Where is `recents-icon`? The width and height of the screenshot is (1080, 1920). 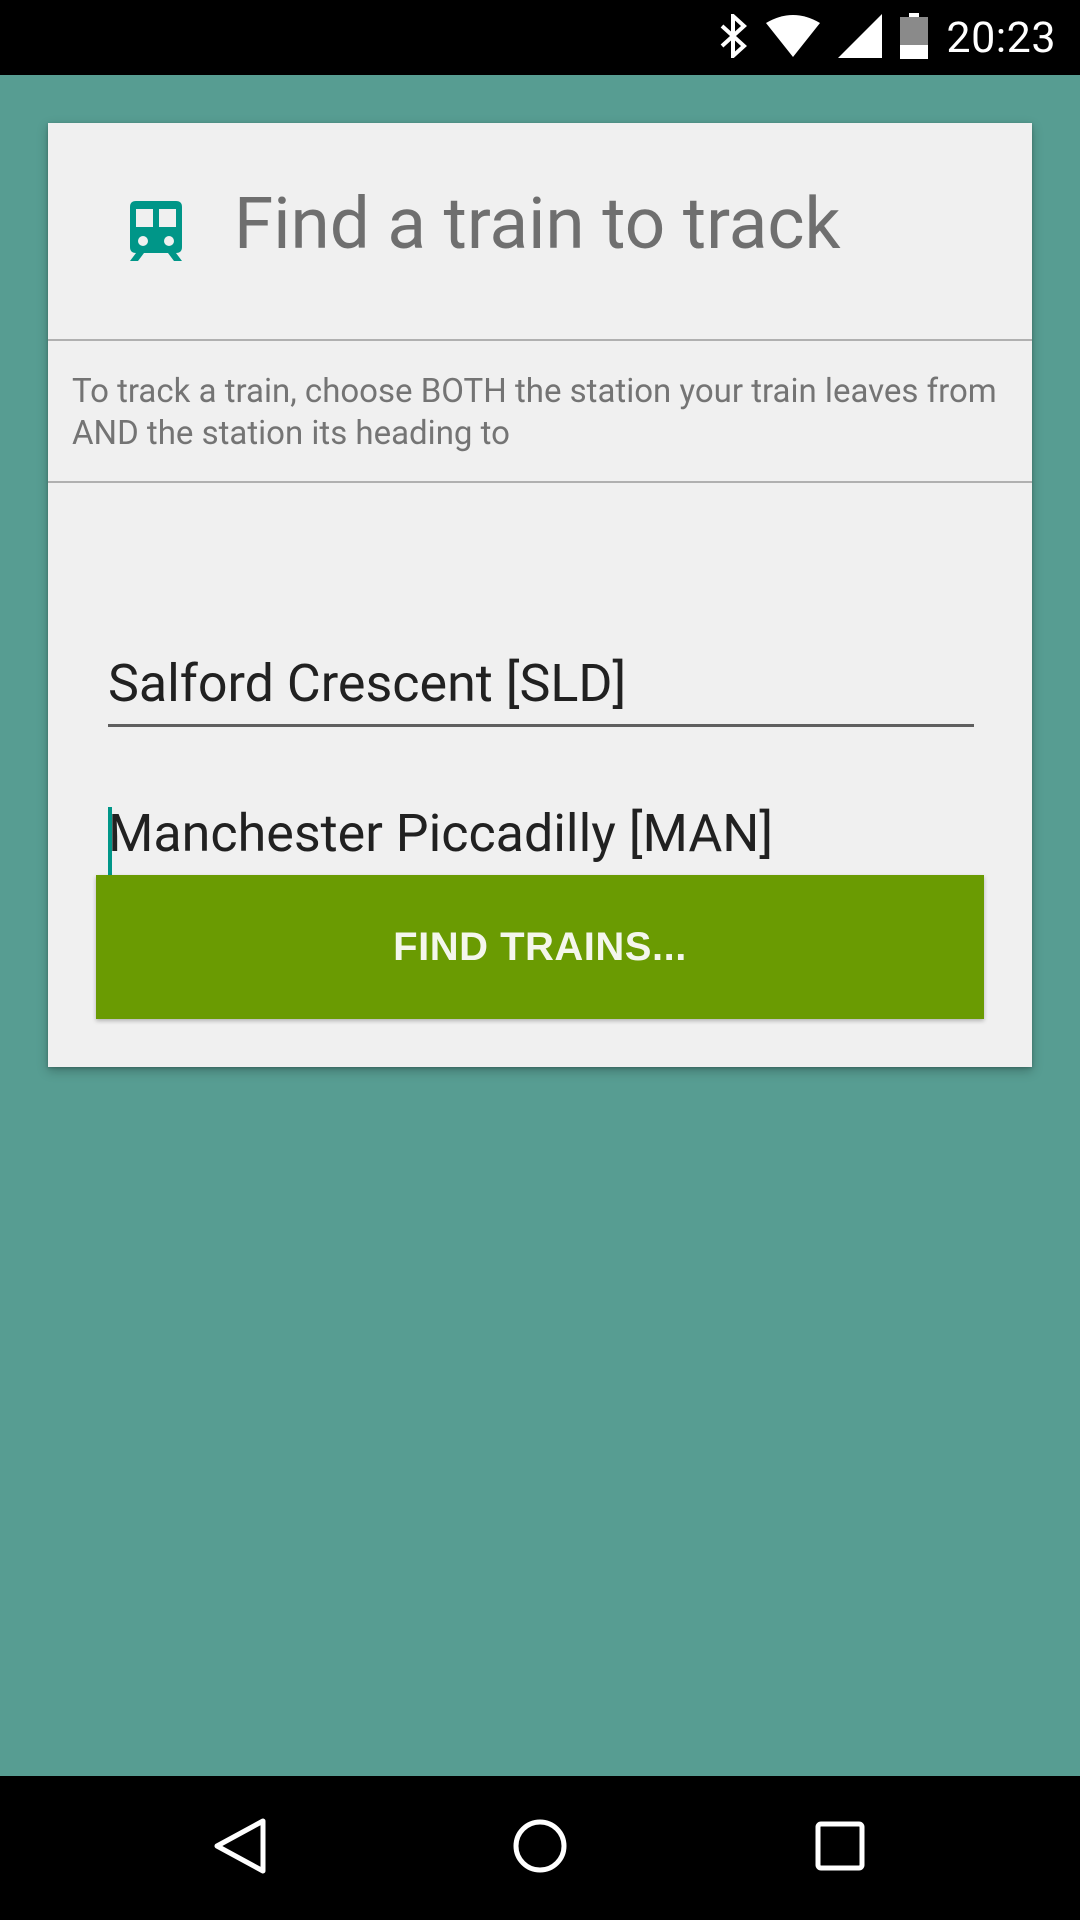
recents-icon is located at coordinates (840, 1848).